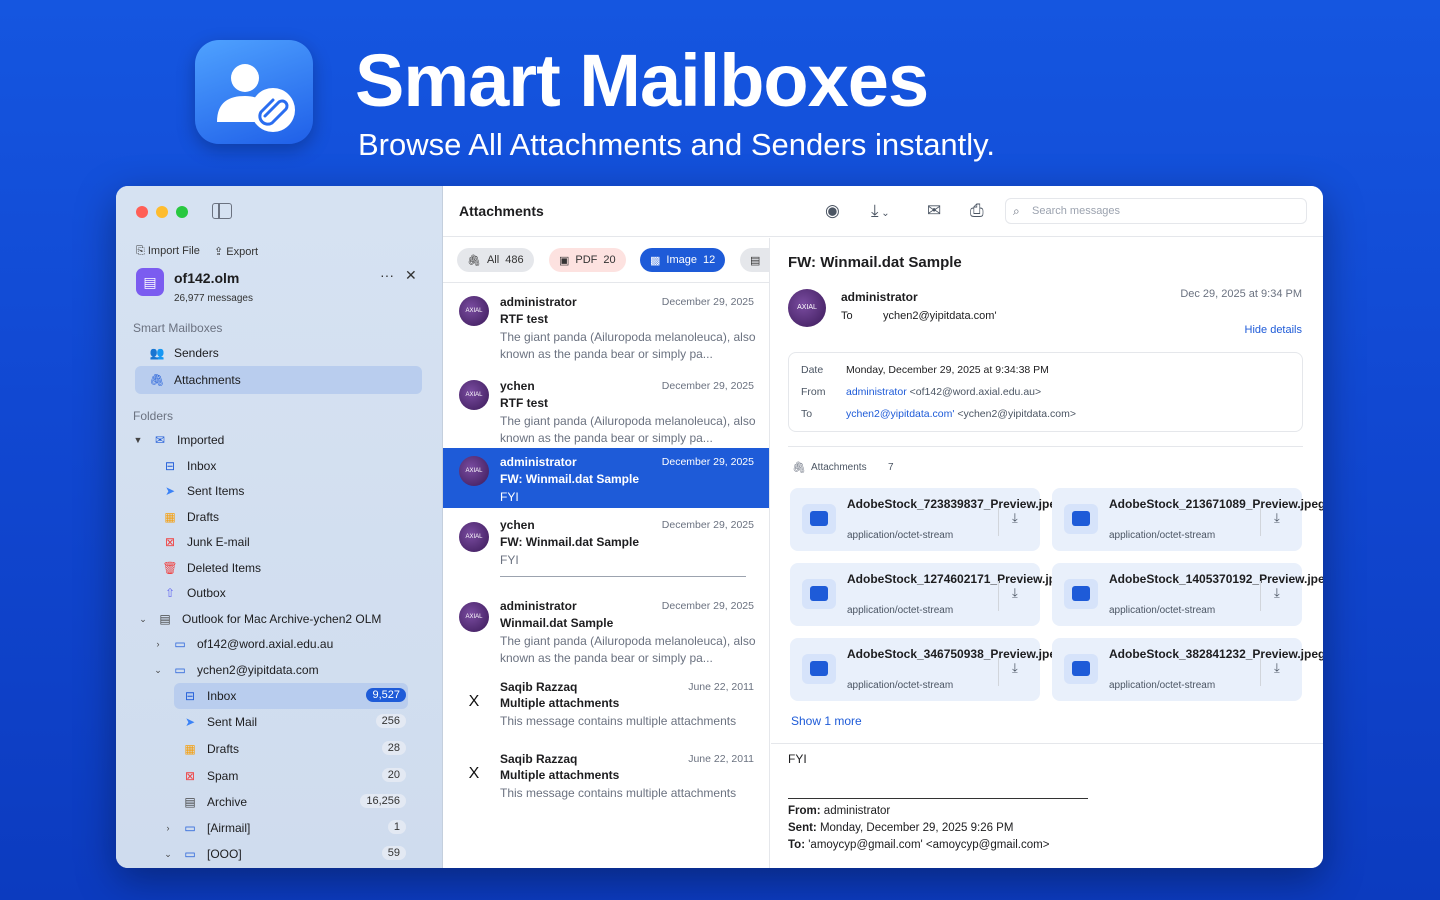 This screenshot has height=900, width=1440. I want to click on from-link: administrator, so click(876, 392).